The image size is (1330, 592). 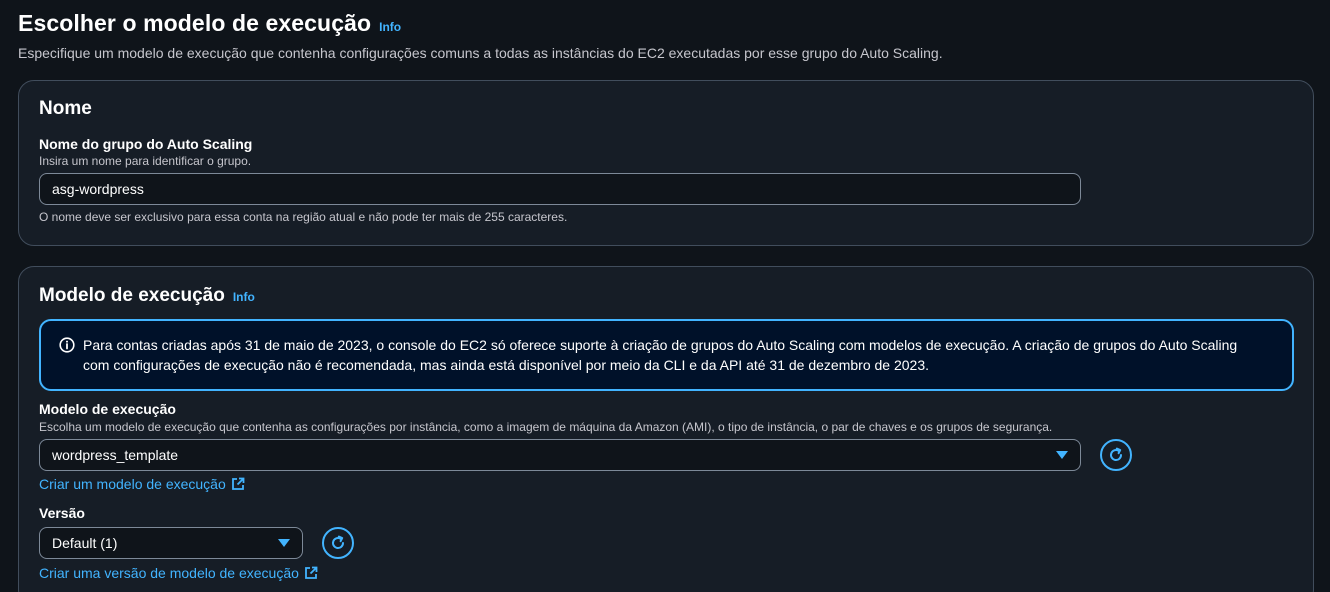 I want to click on create-template-version-link: Criar uma versão de modelo de execução, so click(x=178, y=573).